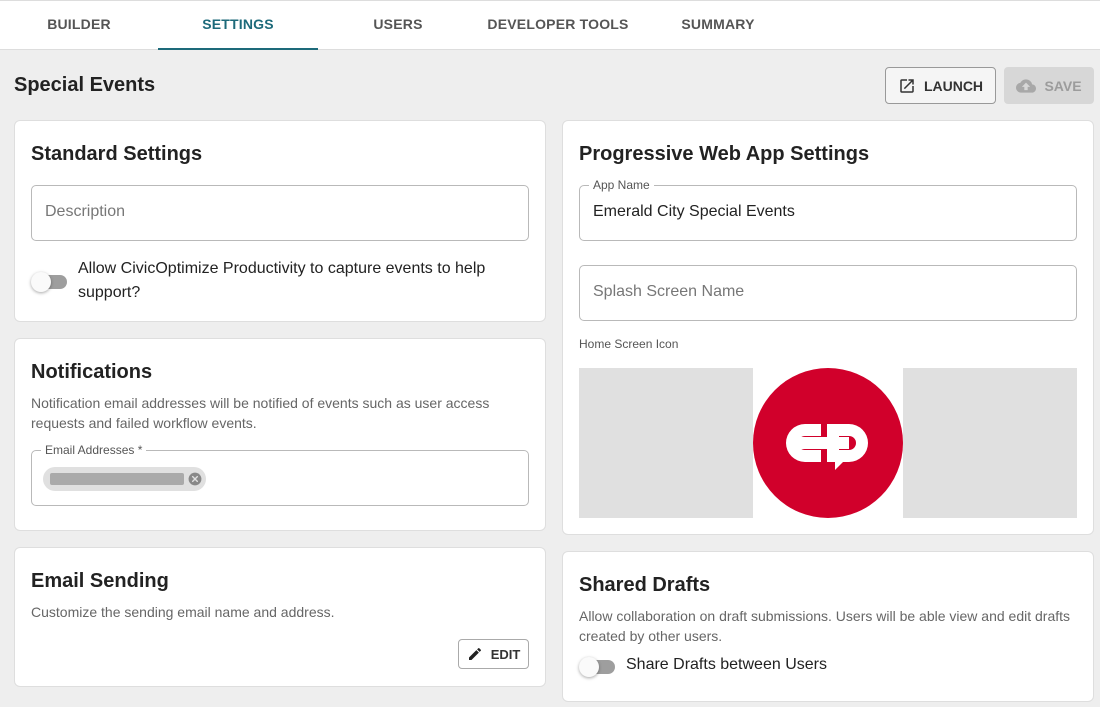 This screenshot has width=1100, height=707. What do you see at coordinates (1026, 85) in the screenshot?
I see `cloud-upload-icon` at bounding box center [1026, 85].